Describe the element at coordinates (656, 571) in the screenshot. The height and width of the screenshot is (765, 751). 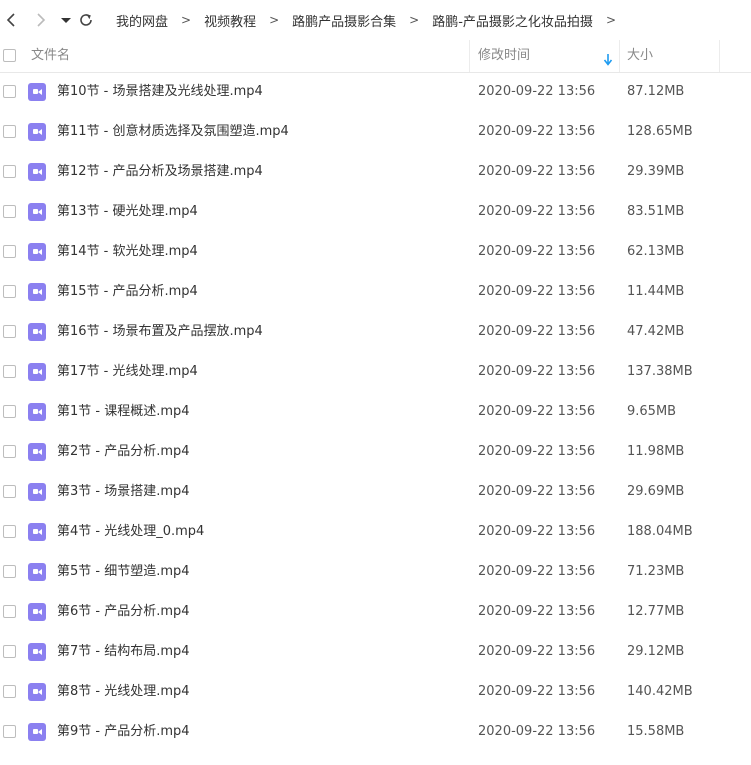
I see `file-size: 71.23MB` at that location.